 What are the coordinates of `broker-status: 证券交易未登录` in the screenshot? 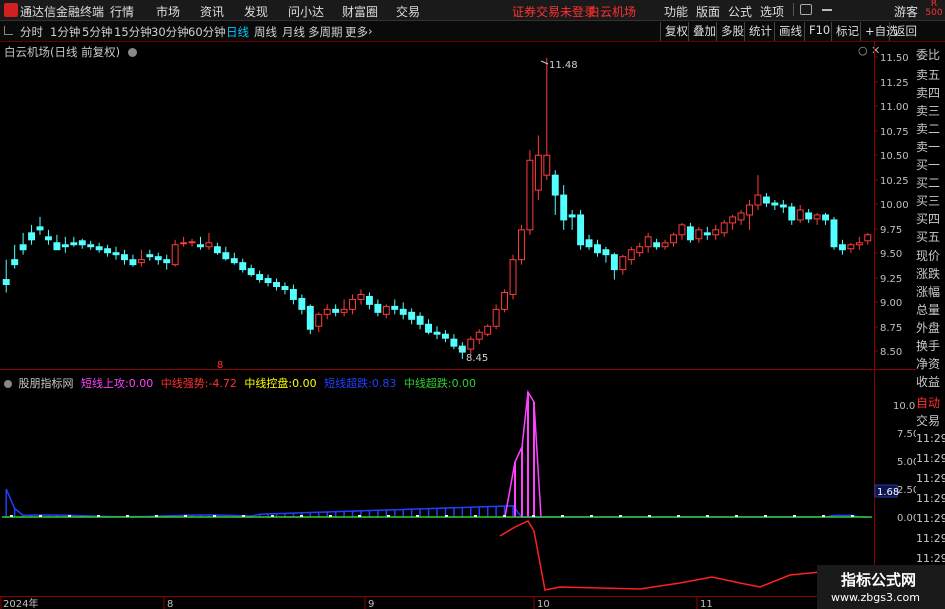 It's located at (554, 11).